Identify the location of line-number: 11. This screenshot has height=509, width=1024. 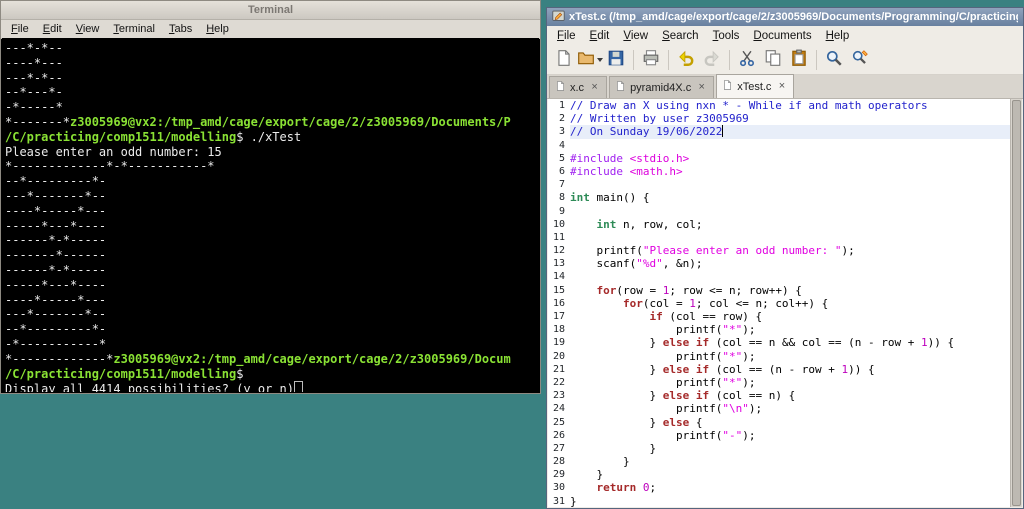
(559, 237).